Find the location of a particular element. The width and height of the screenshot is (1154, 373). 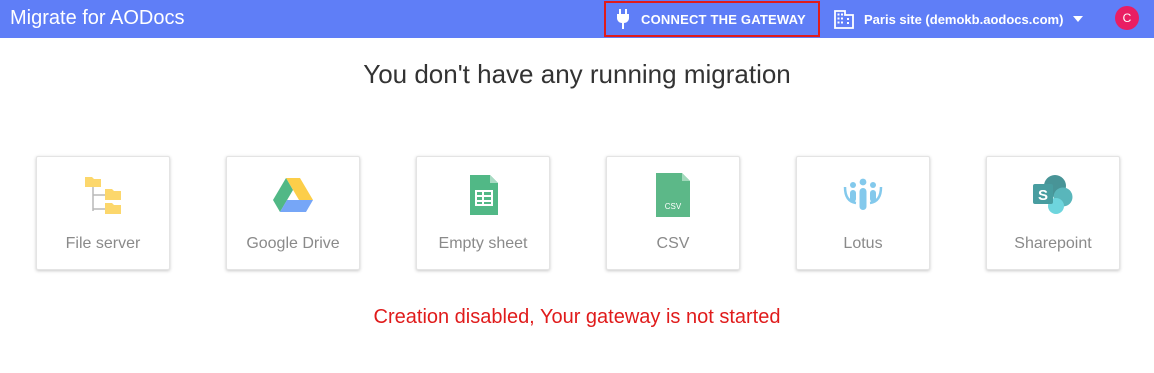

csv-file-icon: CSV is located at coordinates (673, 195).